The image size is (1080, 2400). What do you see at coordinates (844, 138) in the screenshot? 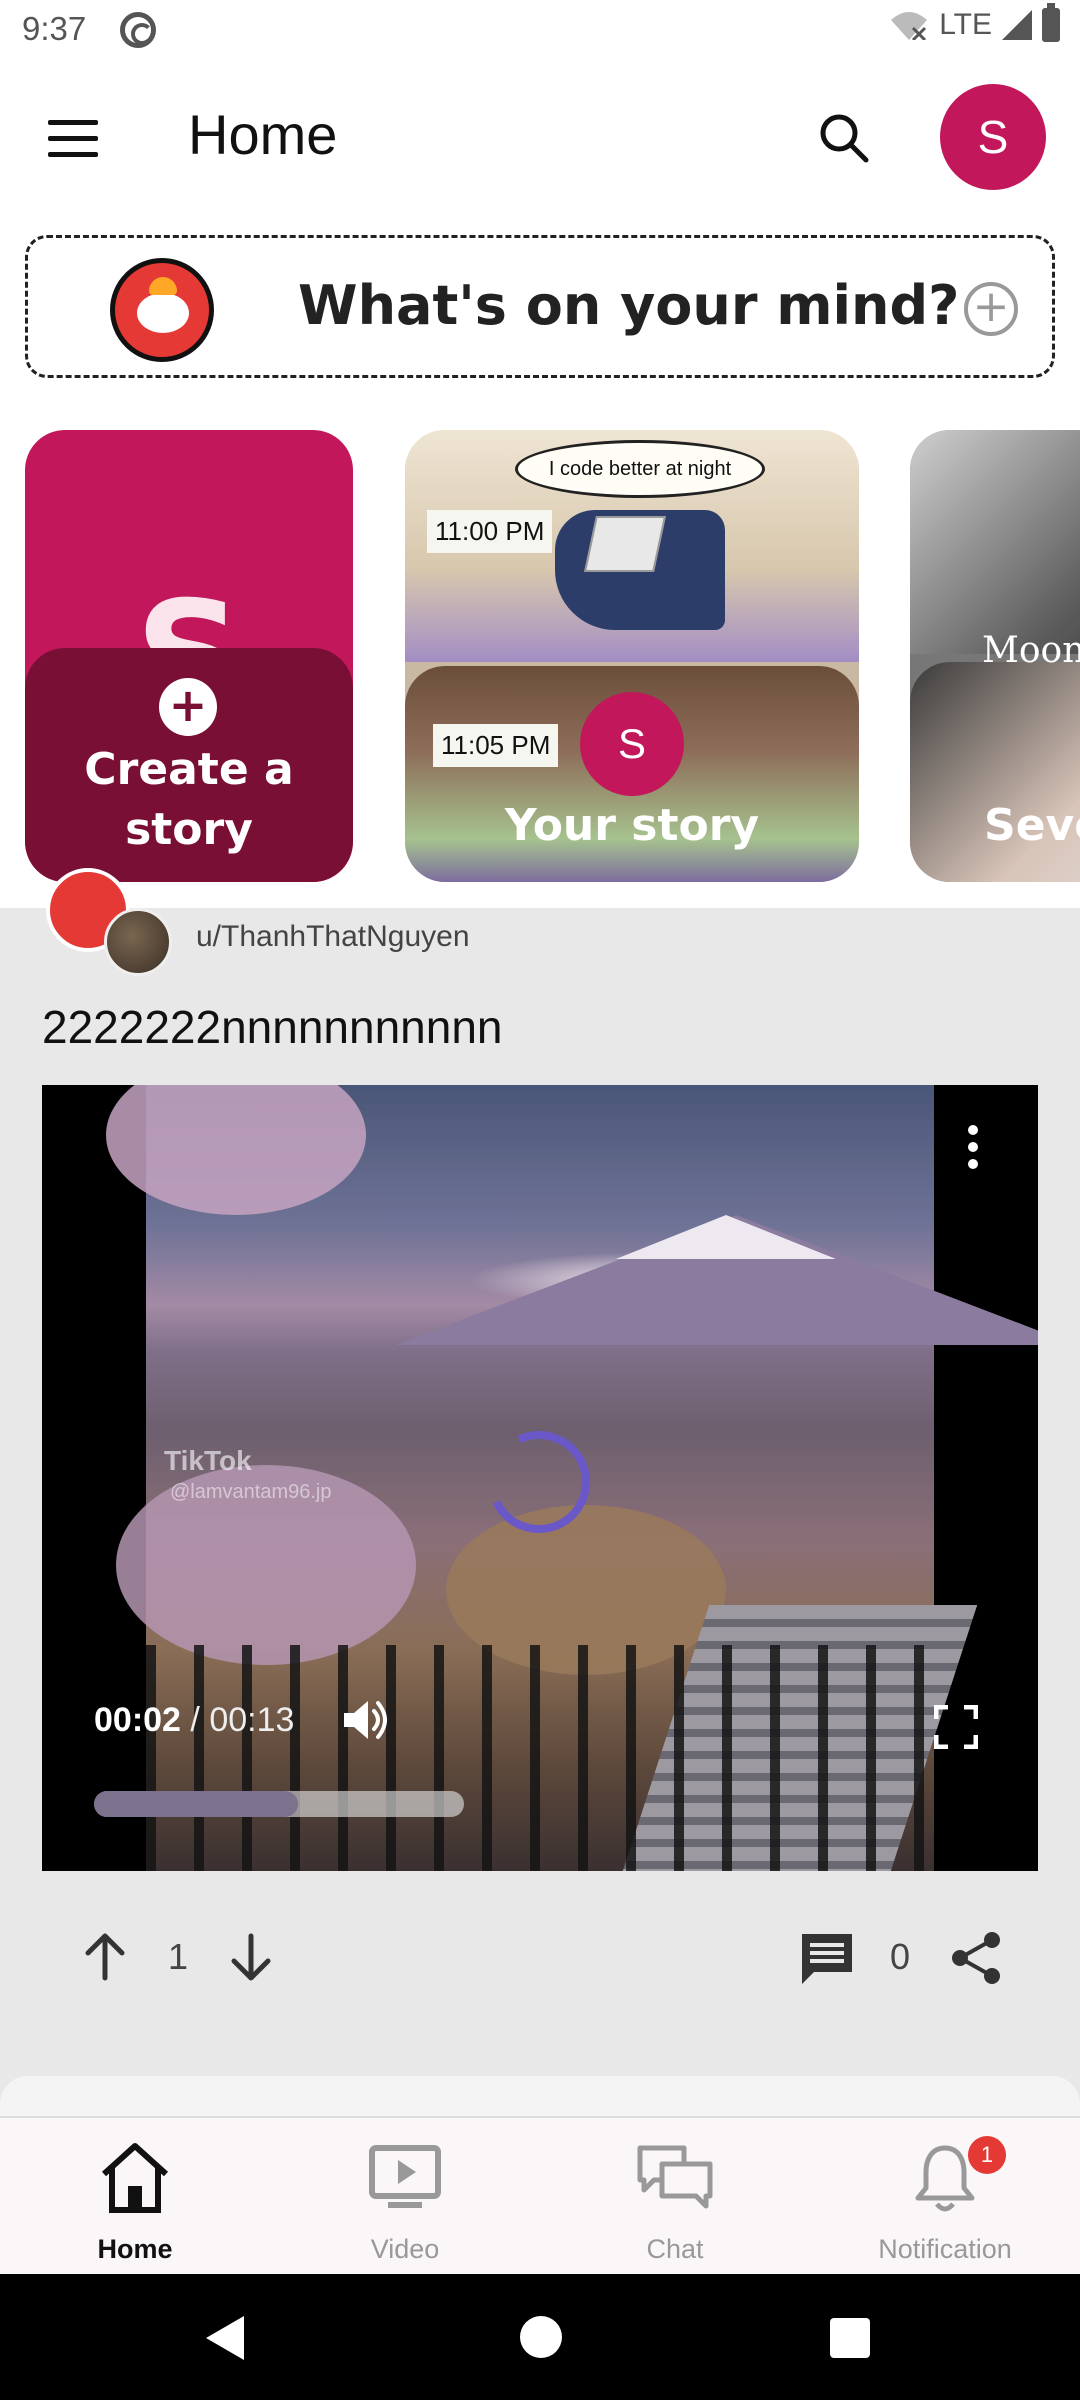
I see `search-icon` at bounding box center [844, 138].